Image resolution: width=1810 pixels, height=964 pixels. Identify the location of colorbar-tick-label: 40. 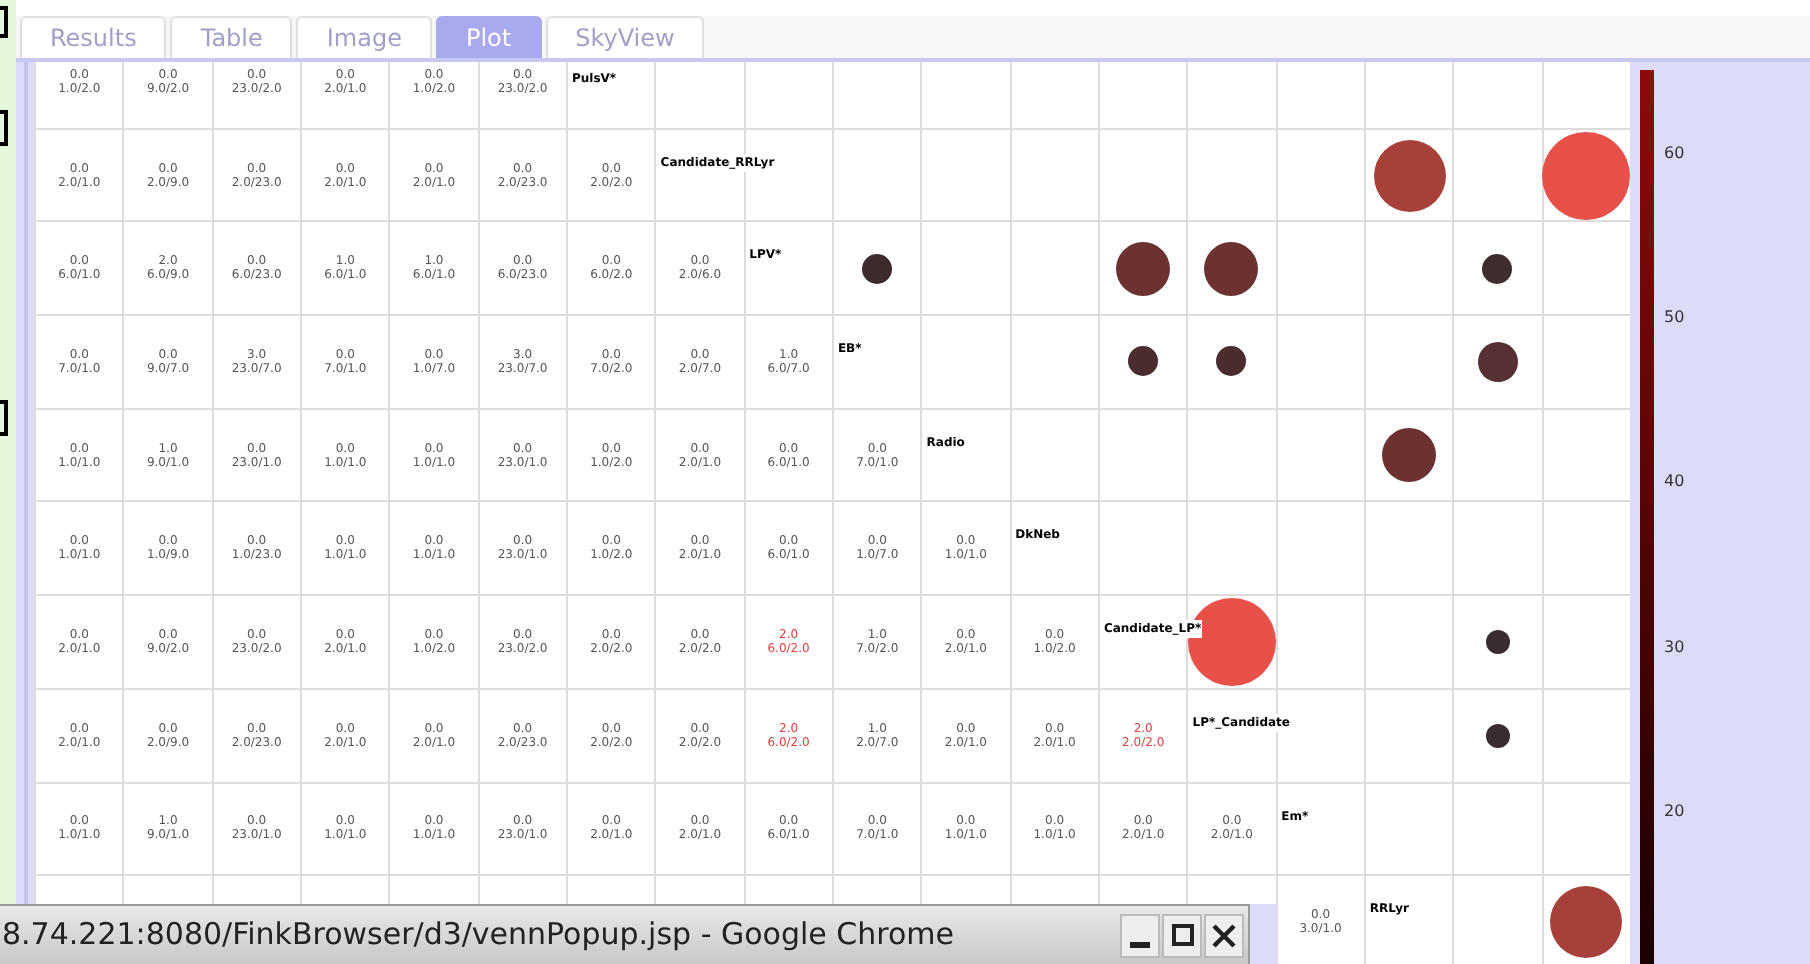
(1674, 482).